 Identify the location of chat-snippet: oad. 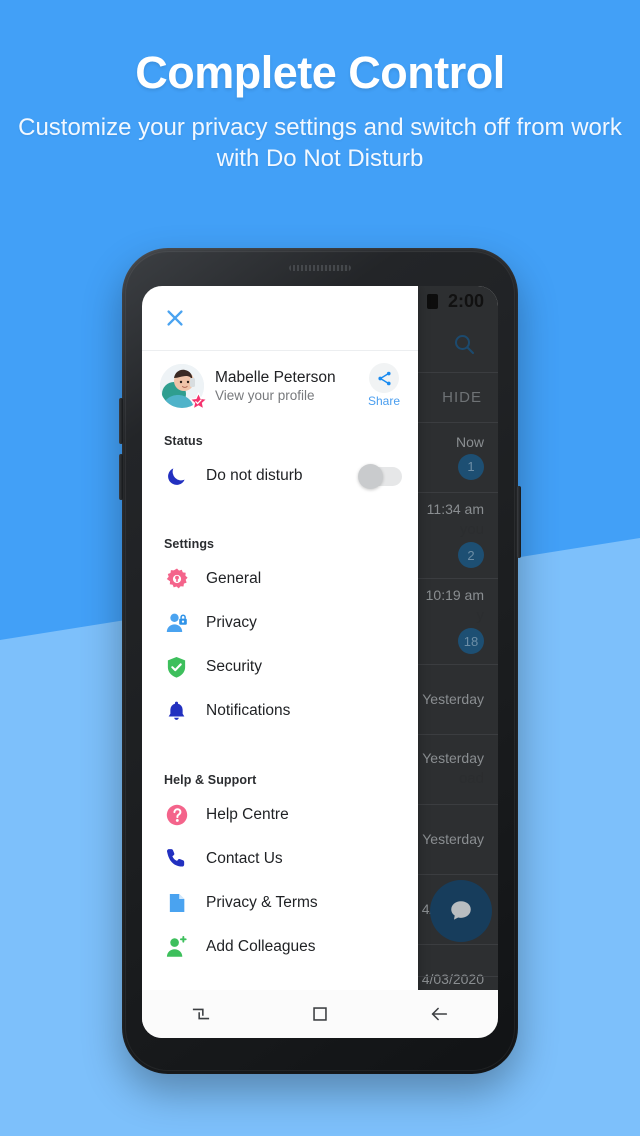
(471, 778).